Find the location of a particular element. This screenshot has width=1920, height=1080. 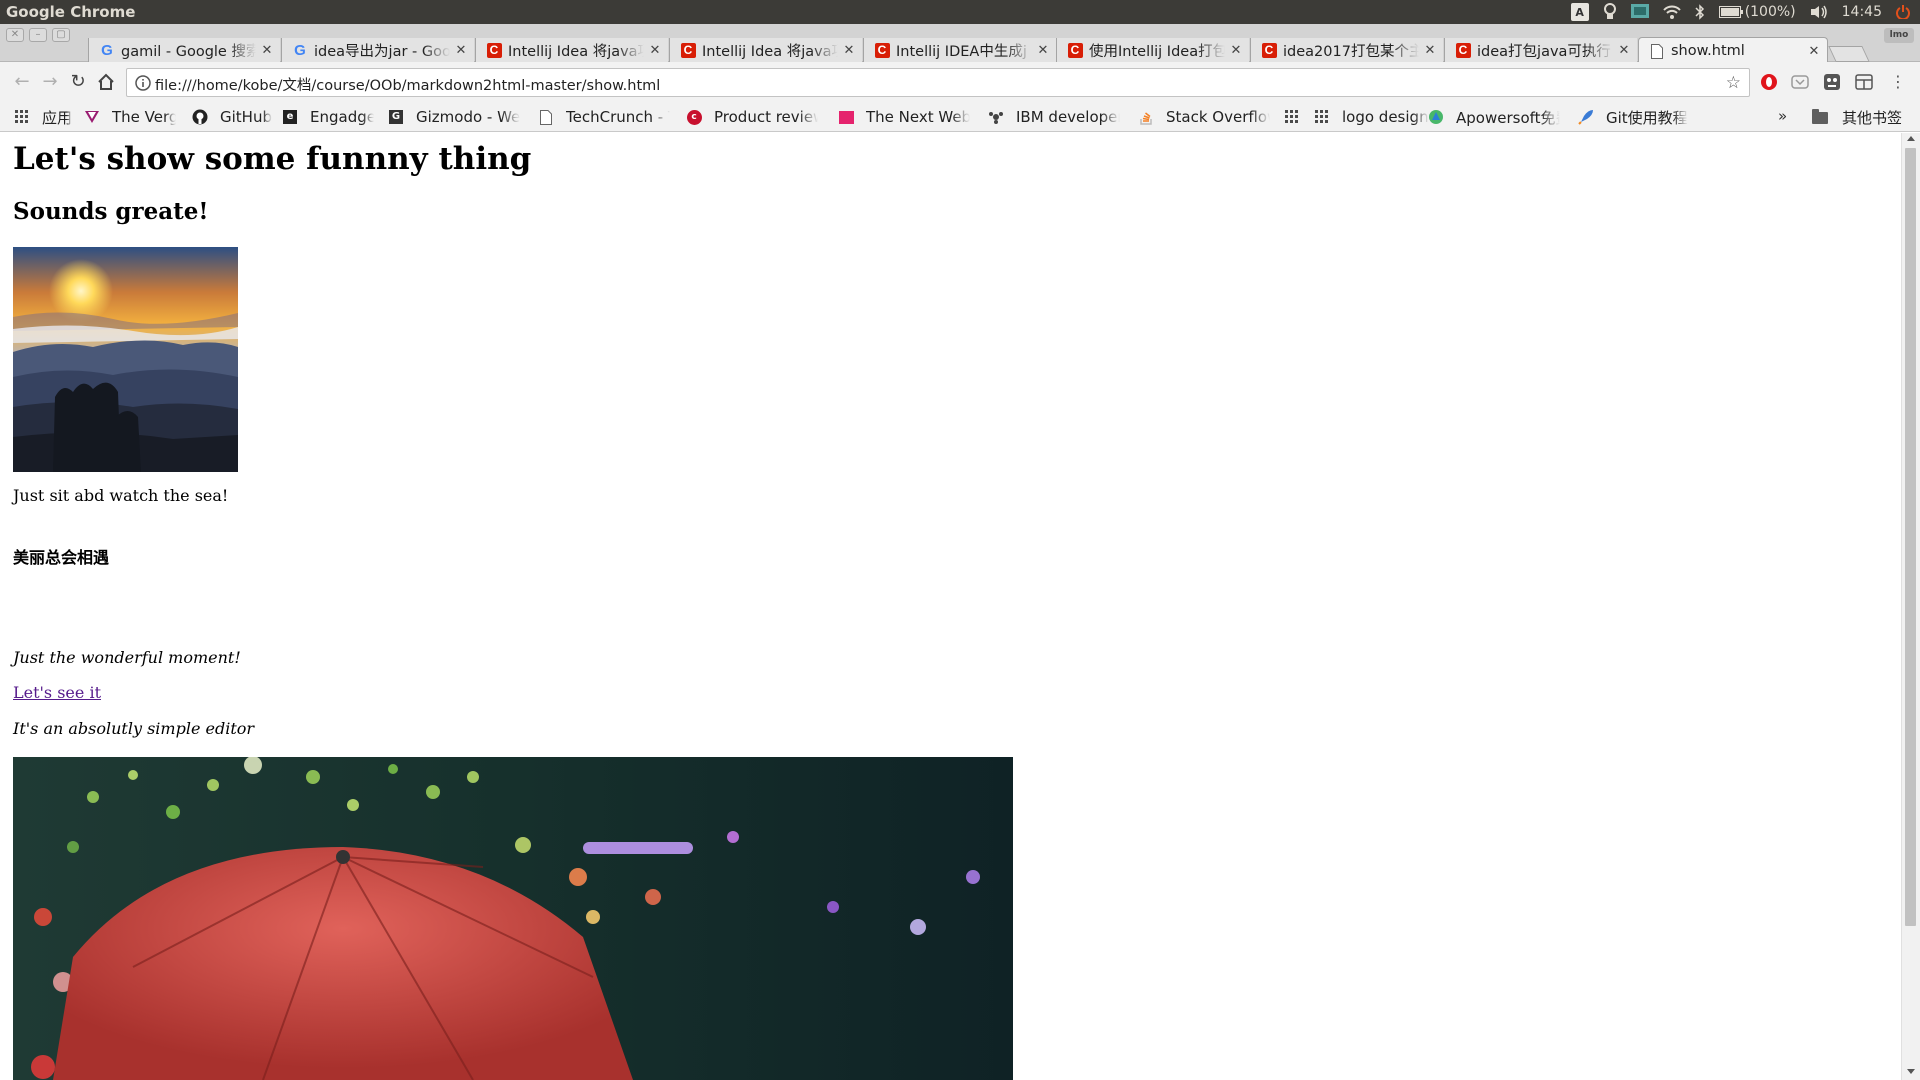

system-tray: A (100%) 14:45 is located at coordinates (1745, 12).